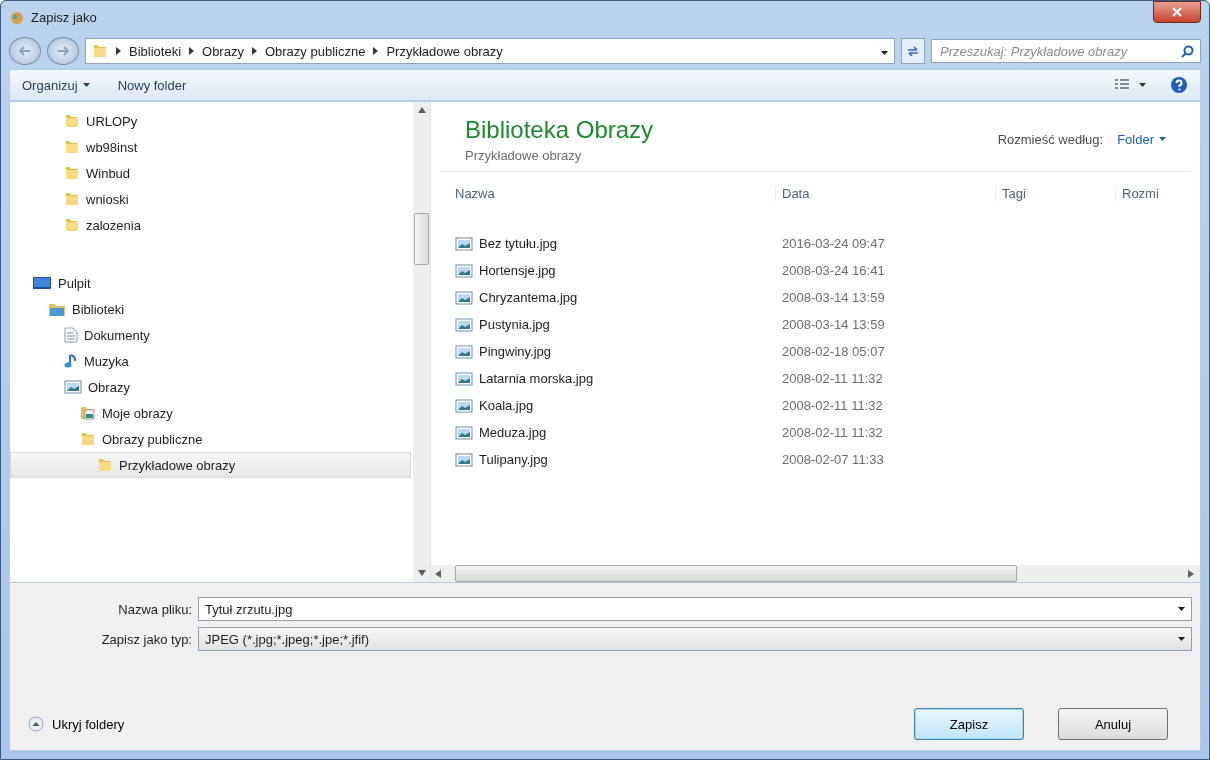 The width and height of the screenshot is (1210, 760). Describe the element at coordinates (210, 413) in the screenshot. I see `tree-item: Moje obrazy` at that location.